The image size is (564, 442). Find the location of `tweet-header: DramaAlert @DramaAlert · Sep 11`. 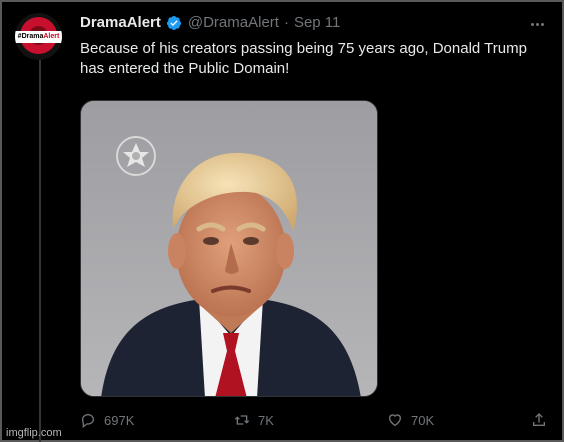

tweet-header: DramaAlert @DramaAlert · Sep 11 is located at coordinates (210, 22).